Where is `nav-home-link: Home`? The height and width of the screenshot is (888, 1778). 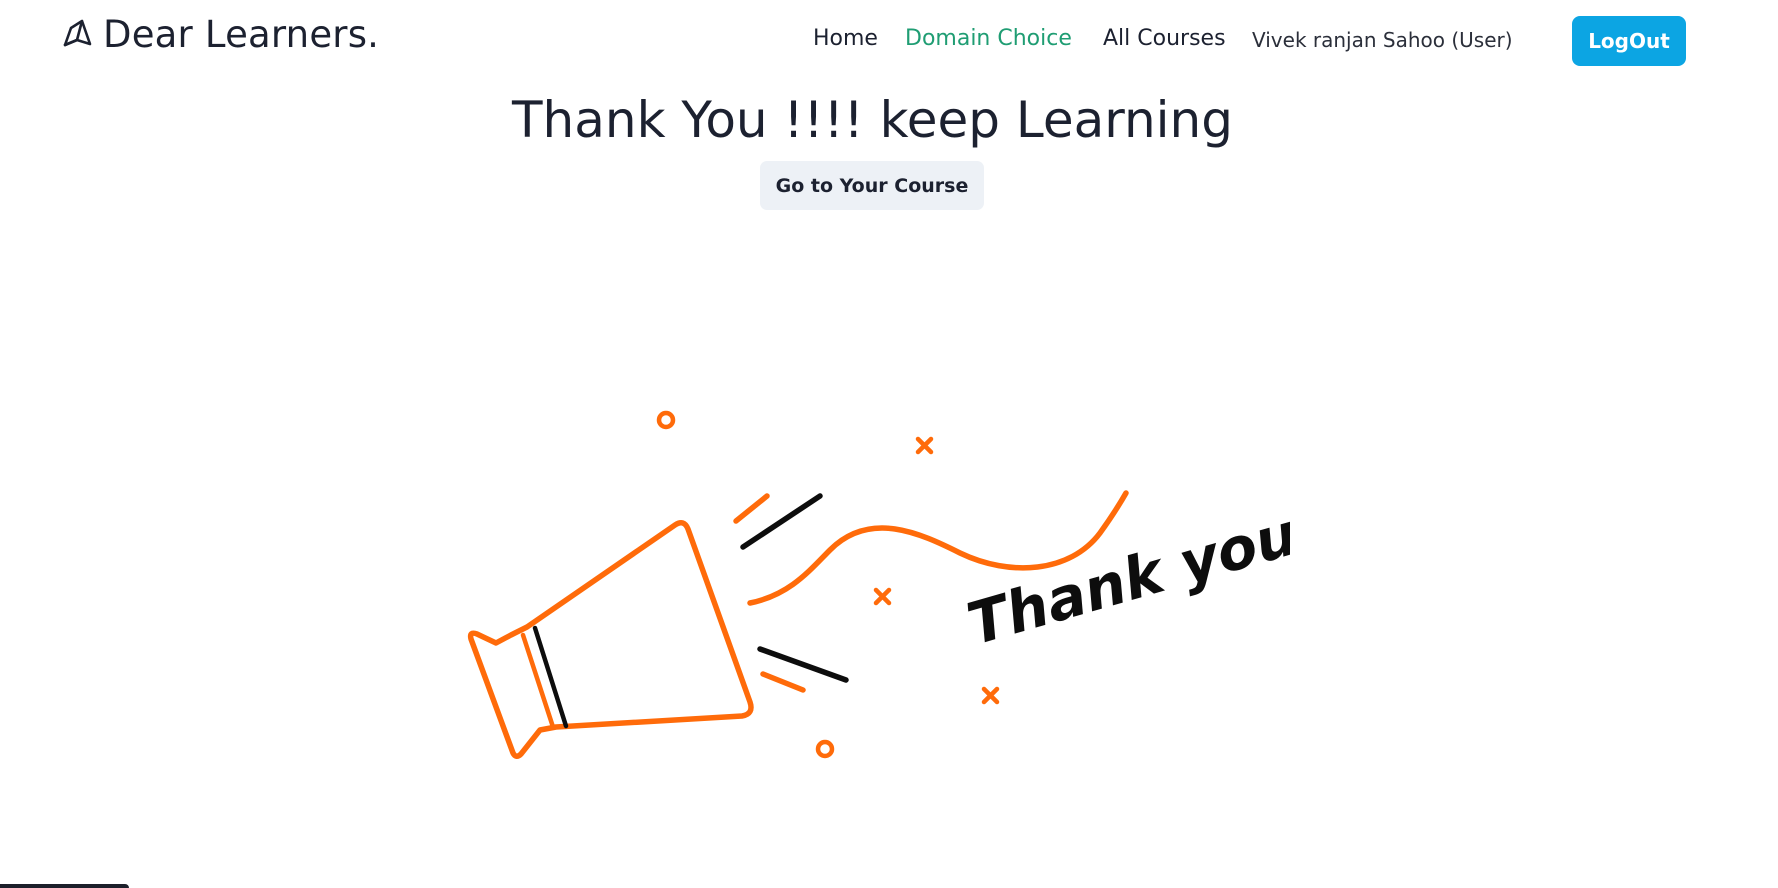 nav-home-link: Home is located at coordinates (845, 39).